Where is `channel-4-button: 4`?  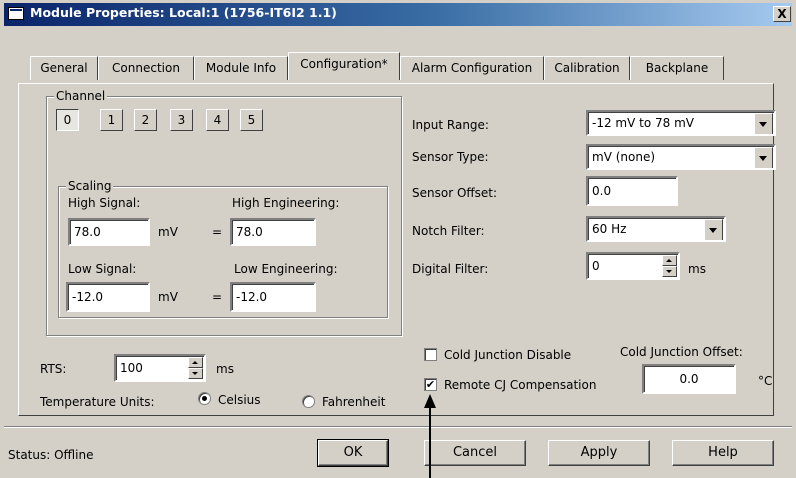
channel-4-button: 4 is located at coordinates (217, 120).